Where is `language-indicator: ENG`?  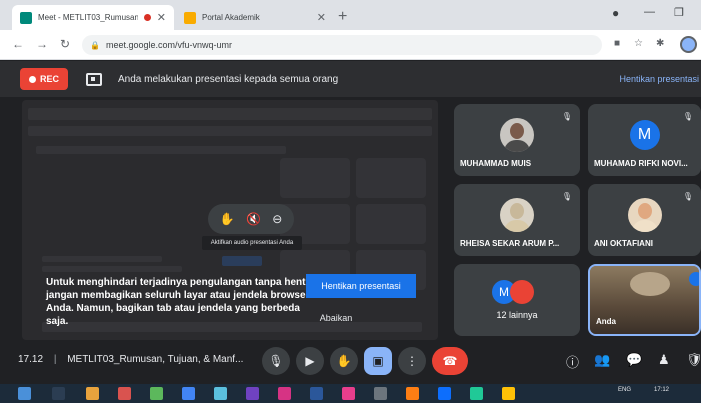
language-indicator: ENG is located at coordinates (624, 390).